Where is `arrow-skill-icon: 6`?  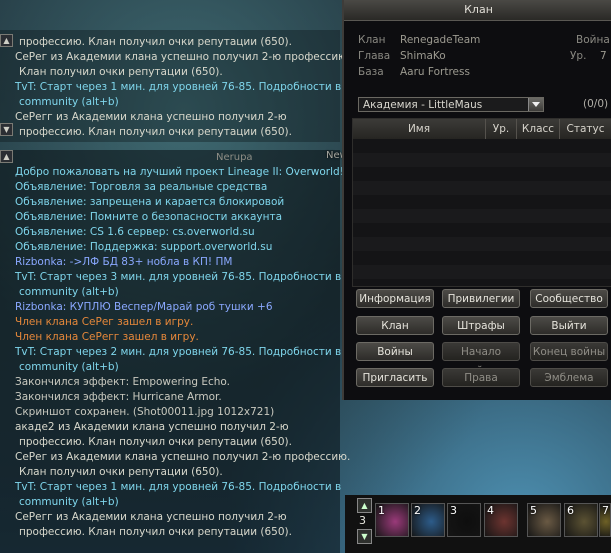
arrow-skill-icon: 6 is located at coordinates (581, 520).